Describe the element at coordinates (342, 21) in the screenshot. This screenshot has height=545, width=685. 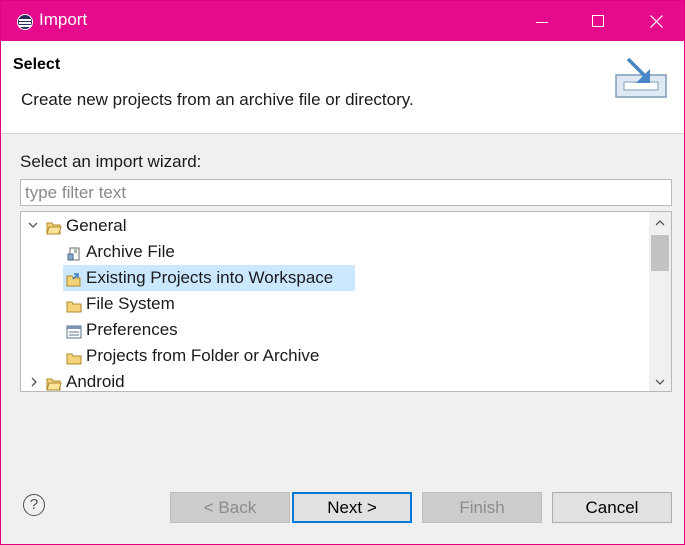
I see `title-bar: Import` at that location.